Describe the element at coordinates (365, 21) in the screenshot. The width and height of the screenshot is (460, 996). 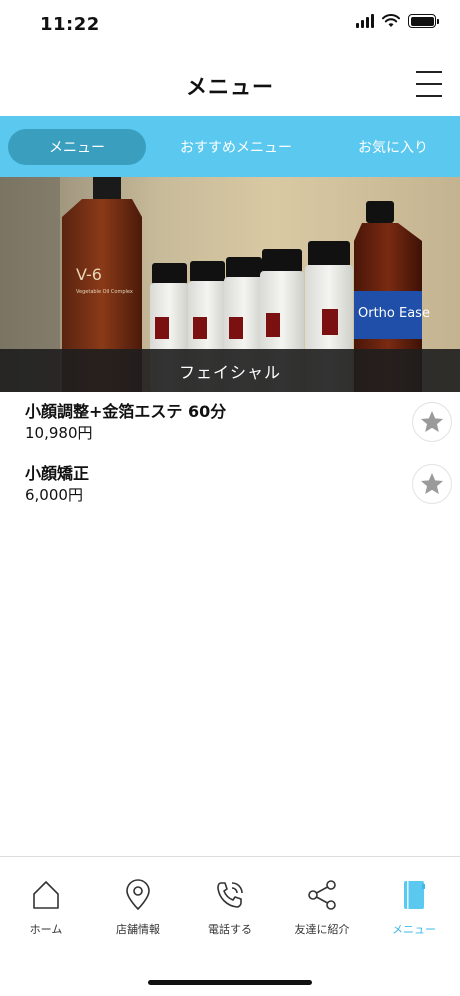
I see `signal-icon` at that location.